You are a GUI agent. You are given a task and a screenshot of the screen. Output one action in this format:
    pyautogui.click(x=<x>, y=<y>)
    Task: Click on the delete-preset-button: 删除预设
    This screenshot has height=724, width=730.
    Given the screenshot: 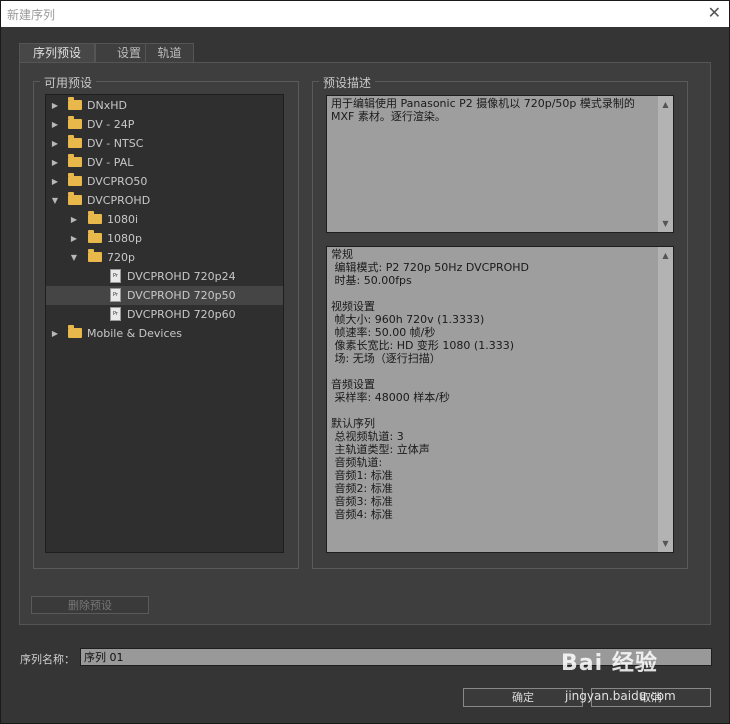 What is the action you would take?
    pyautogui.click(x=90, y=605)
    